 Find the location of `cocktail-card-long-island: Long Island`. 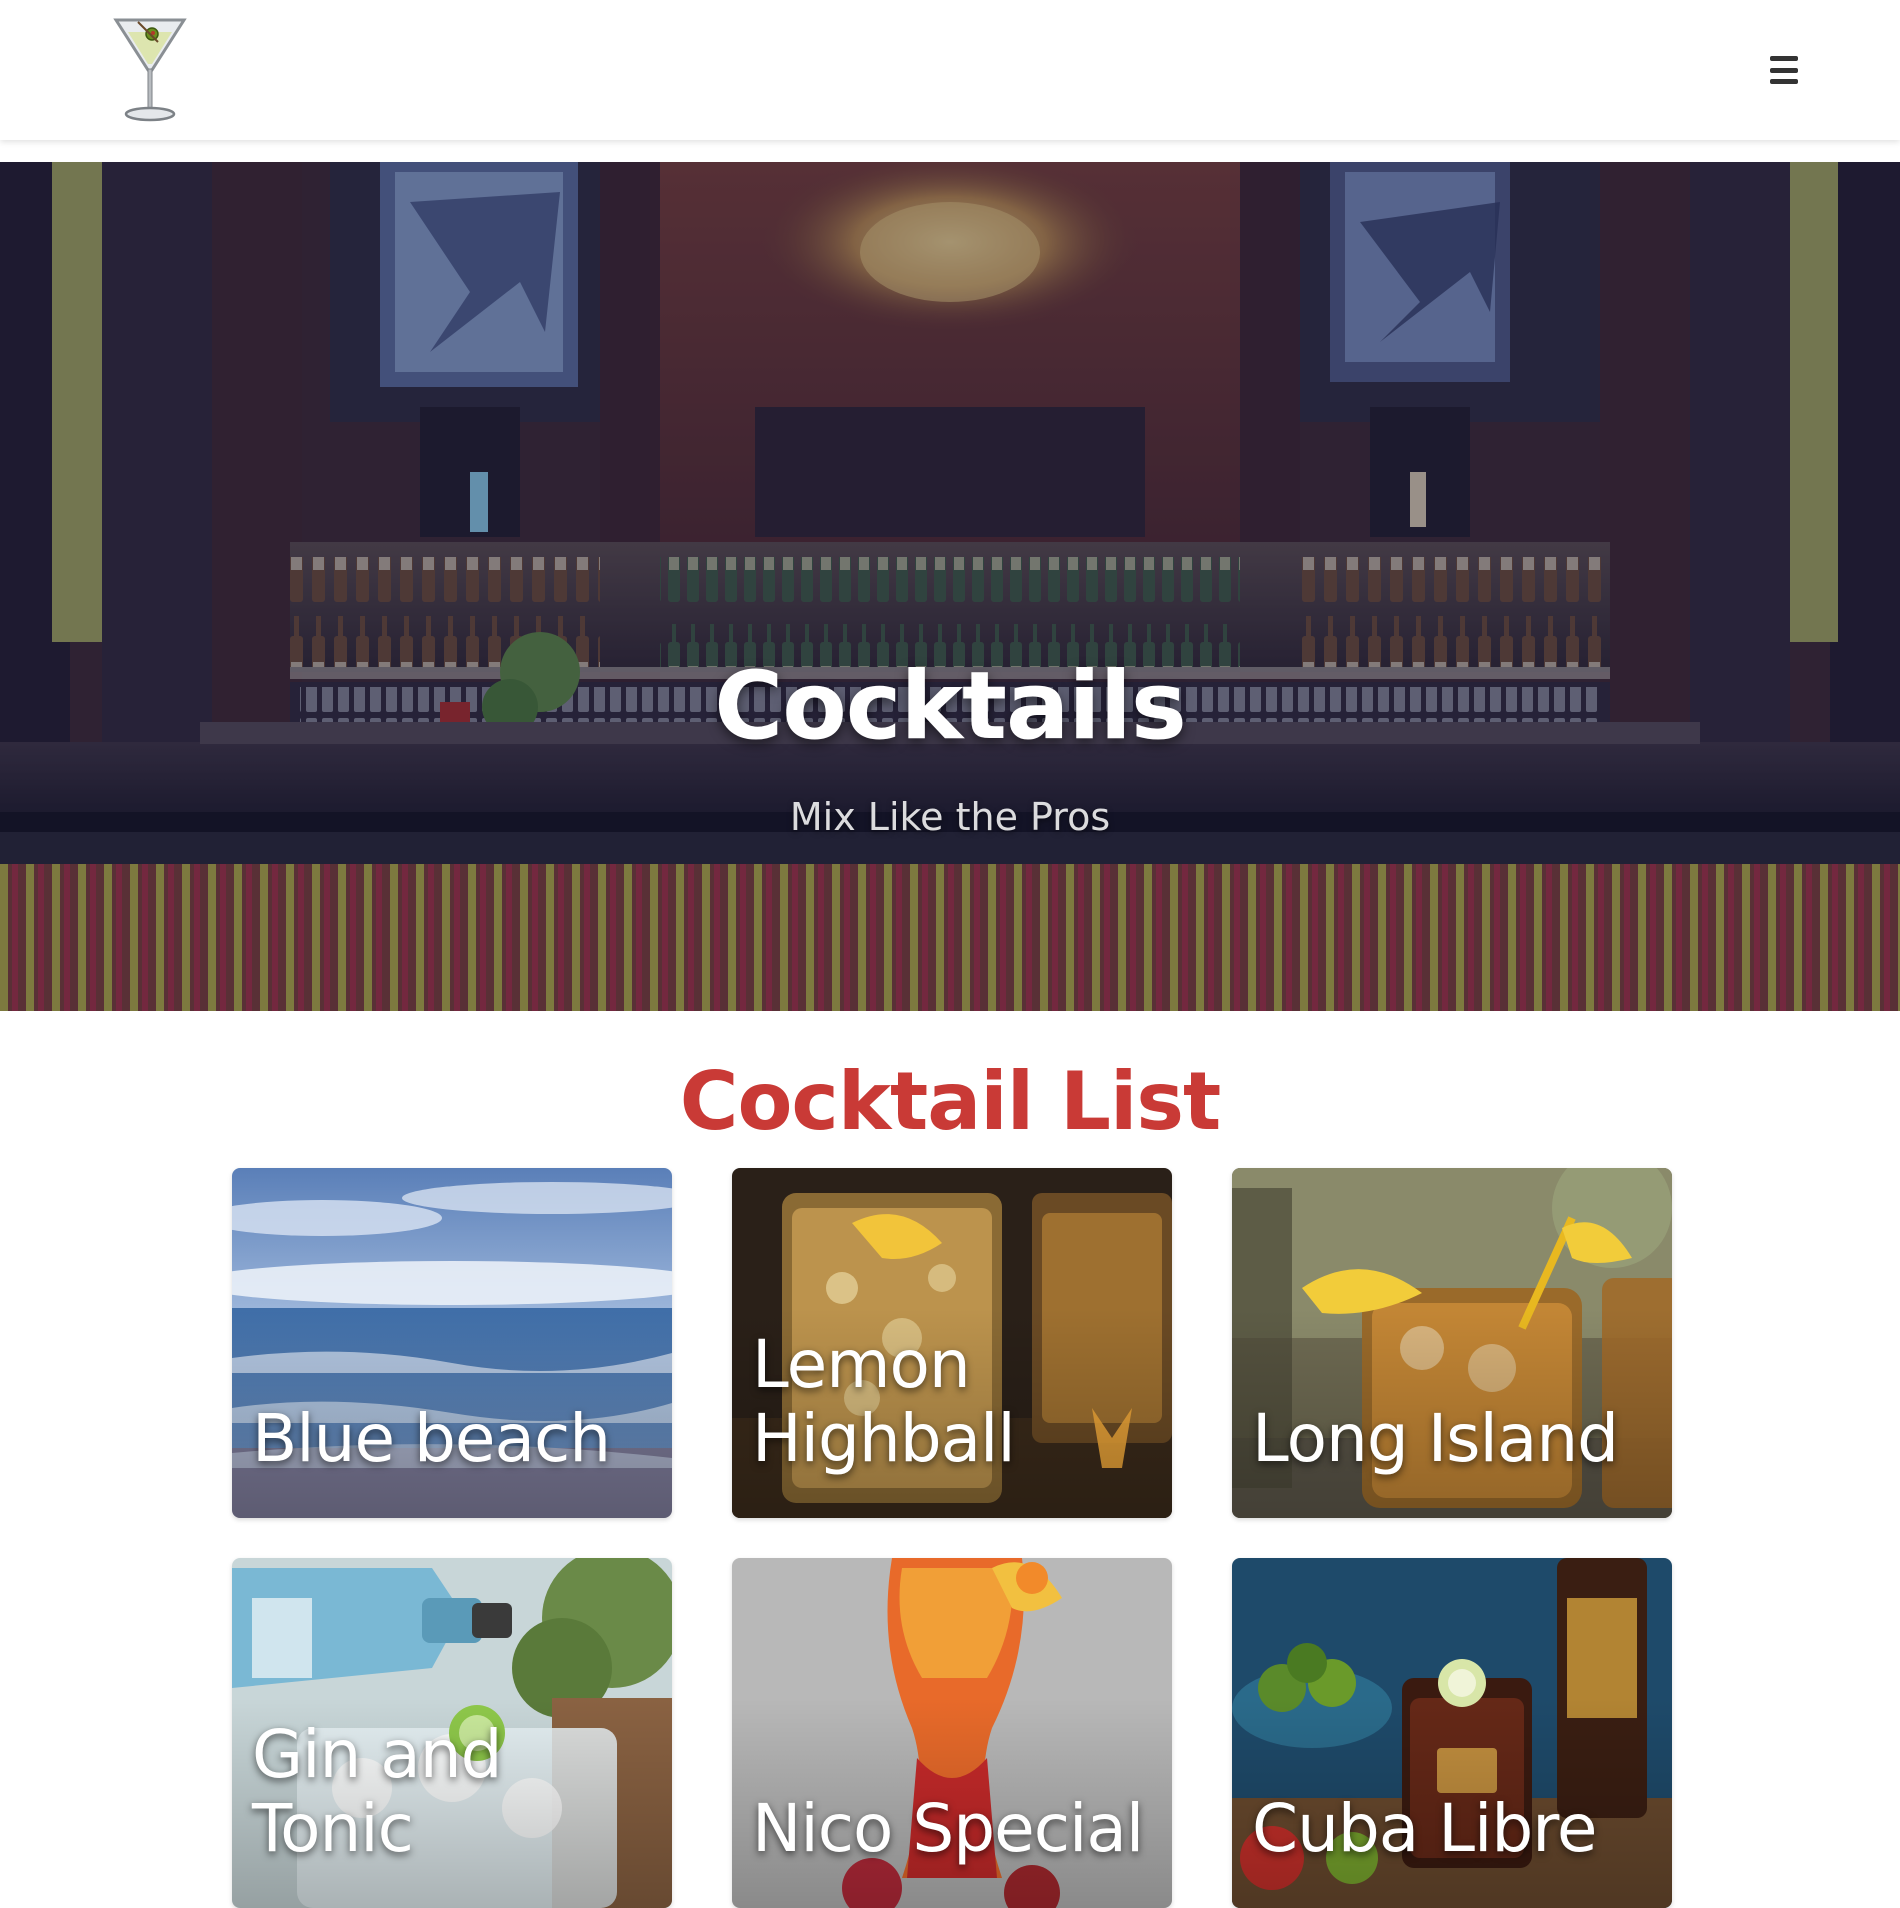

cocktail-card-long-island: Long Island is located at coordinates (1452, 1343).